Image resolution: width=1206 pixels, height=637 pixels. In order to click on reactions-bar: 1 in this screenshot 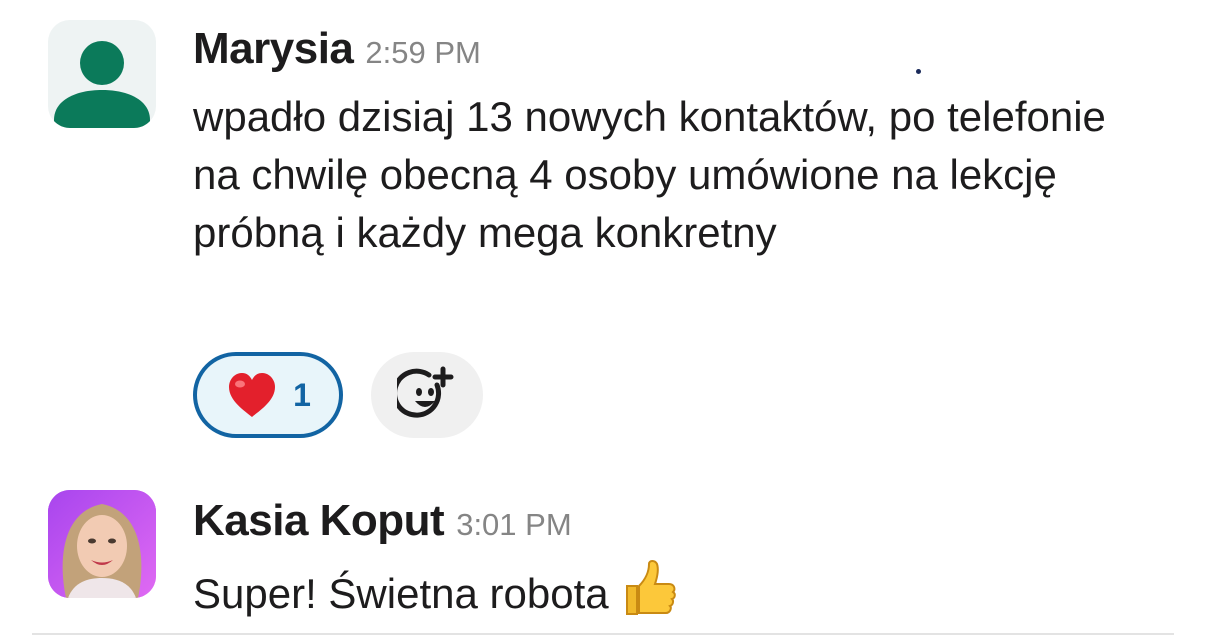, I will do `click(338, 395)`.